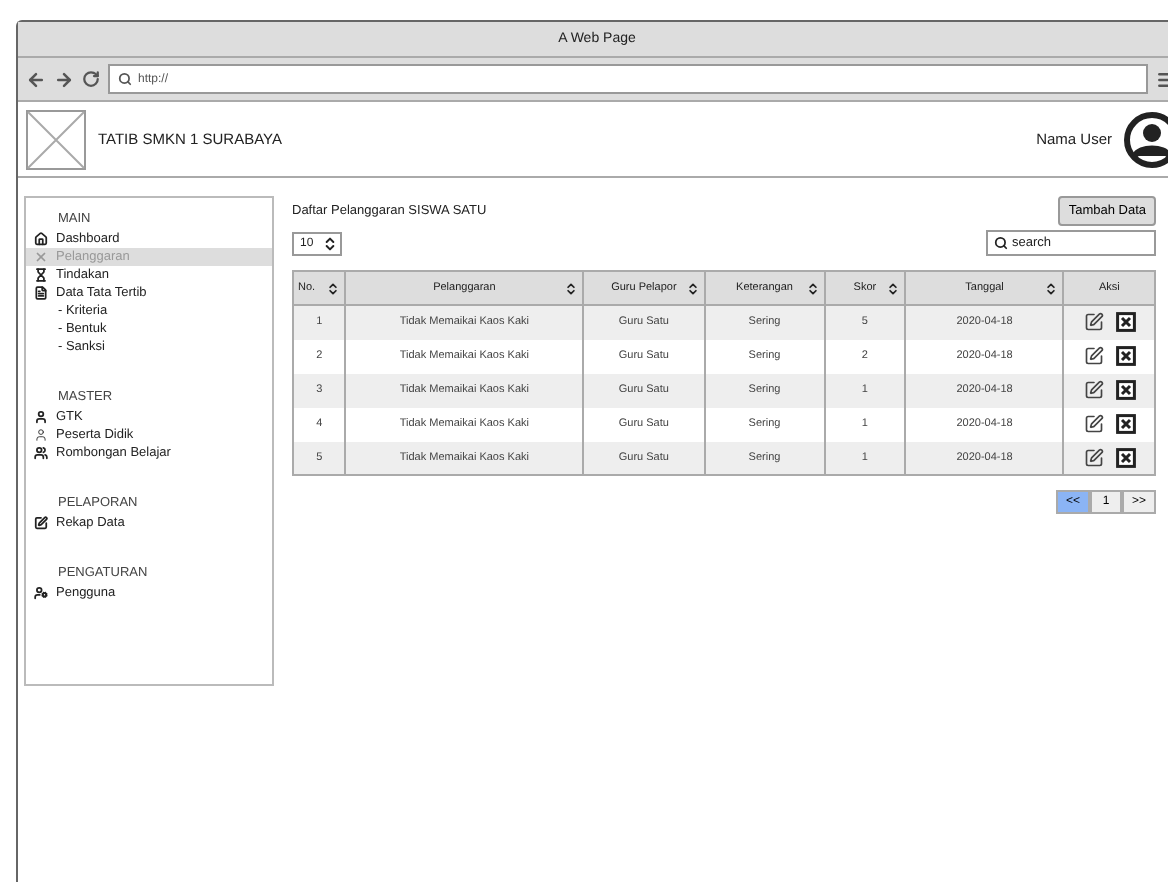 The image size is (1168, 882). I want to click on image-placeholder-icon, so click(56, 139).